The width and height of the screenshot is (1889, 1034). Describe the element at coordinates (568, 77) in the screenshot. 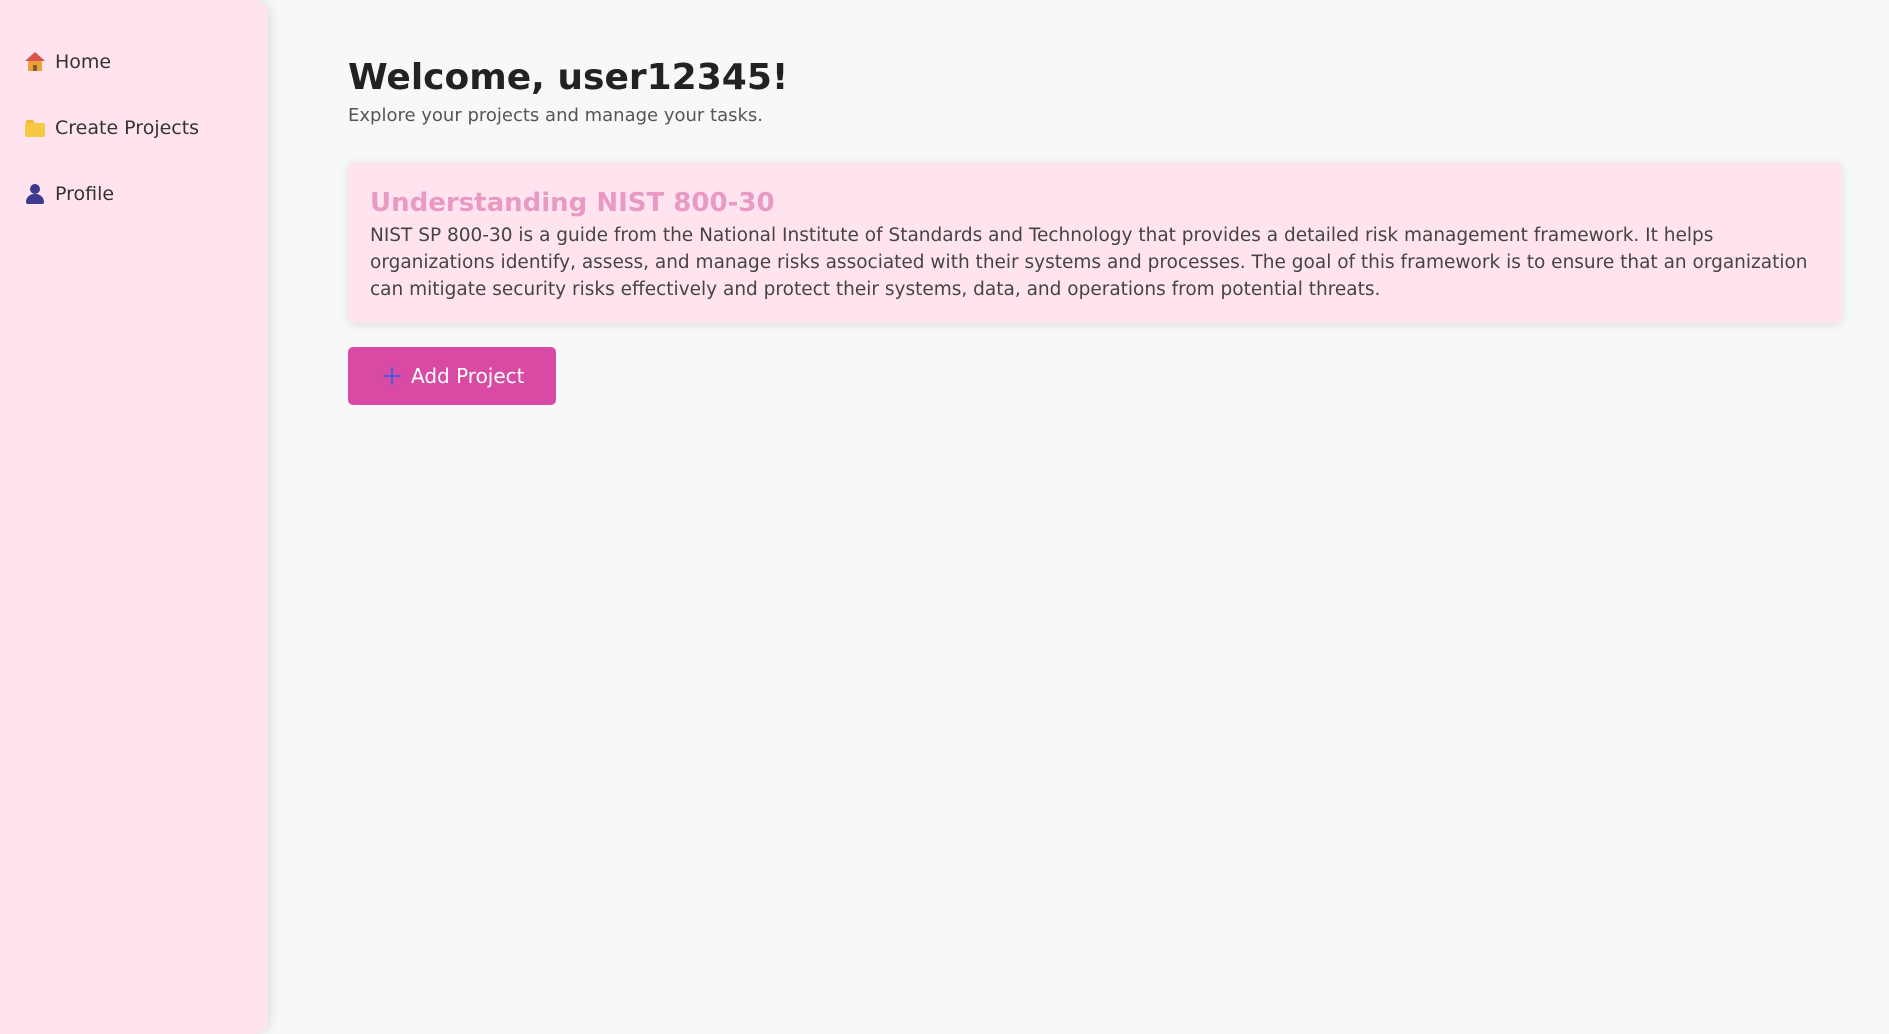

I see `page-title: Welcome, user12345!` at that location.